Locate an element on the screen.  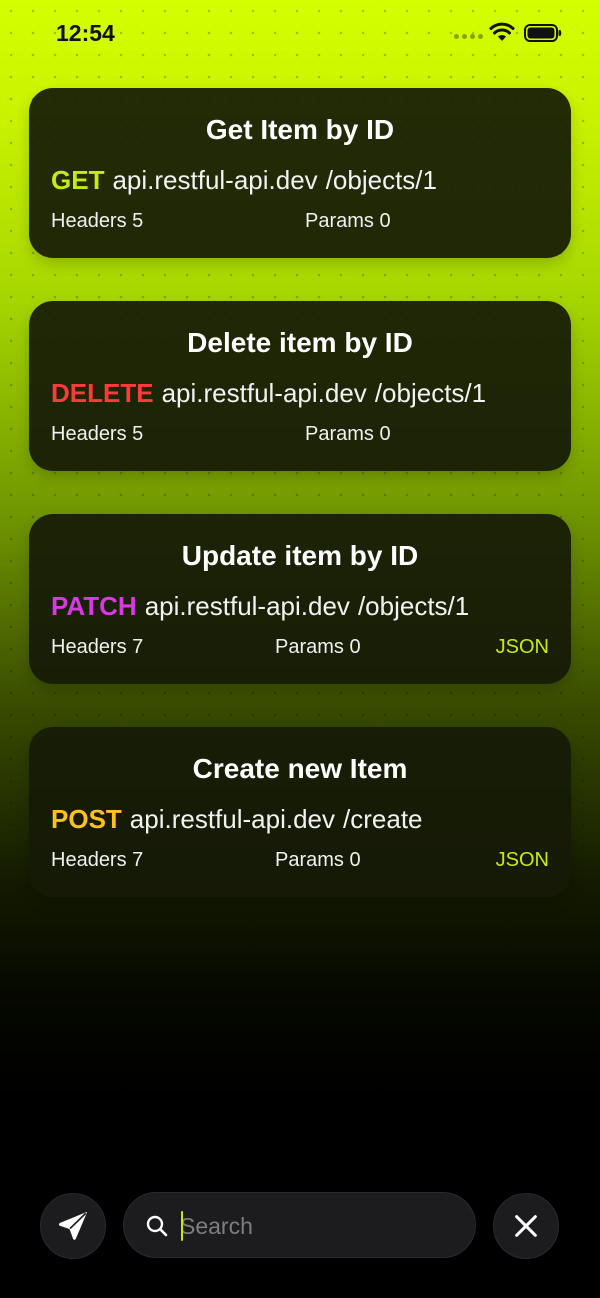
search-input is located at coordinates (320, 1226).